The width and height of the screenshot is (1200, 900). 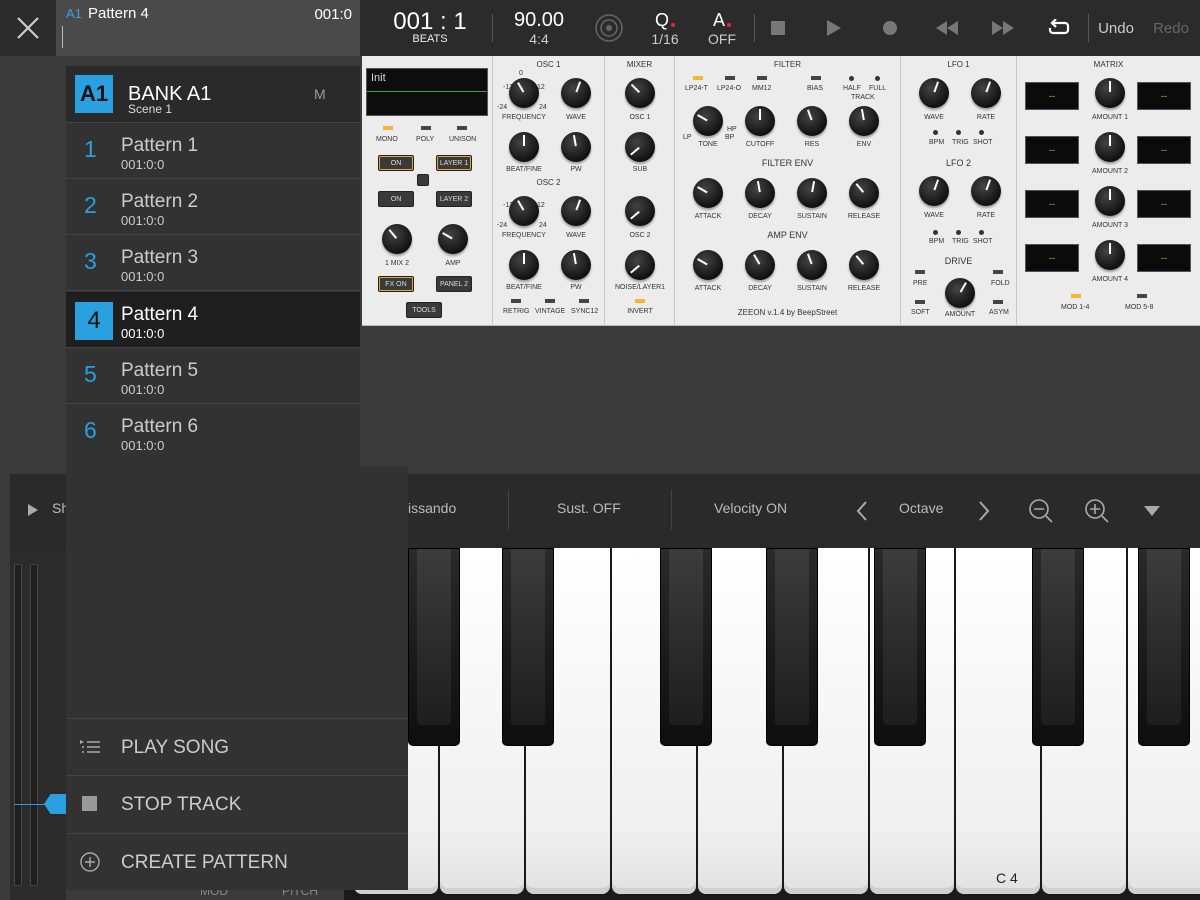 What do you see at coordinates (760, 121) in the screenshot?
I see `cutoff-knob` at bounding box center [760, 121].